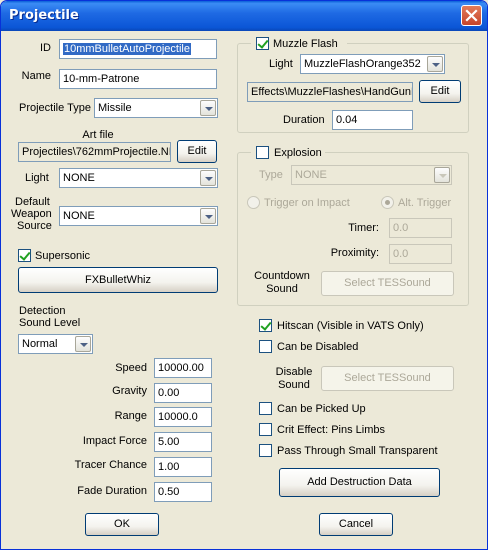  Describe the element at coordinates (311, 175) in the screenshot. I see `explosion-type-value: NONE` at that location.